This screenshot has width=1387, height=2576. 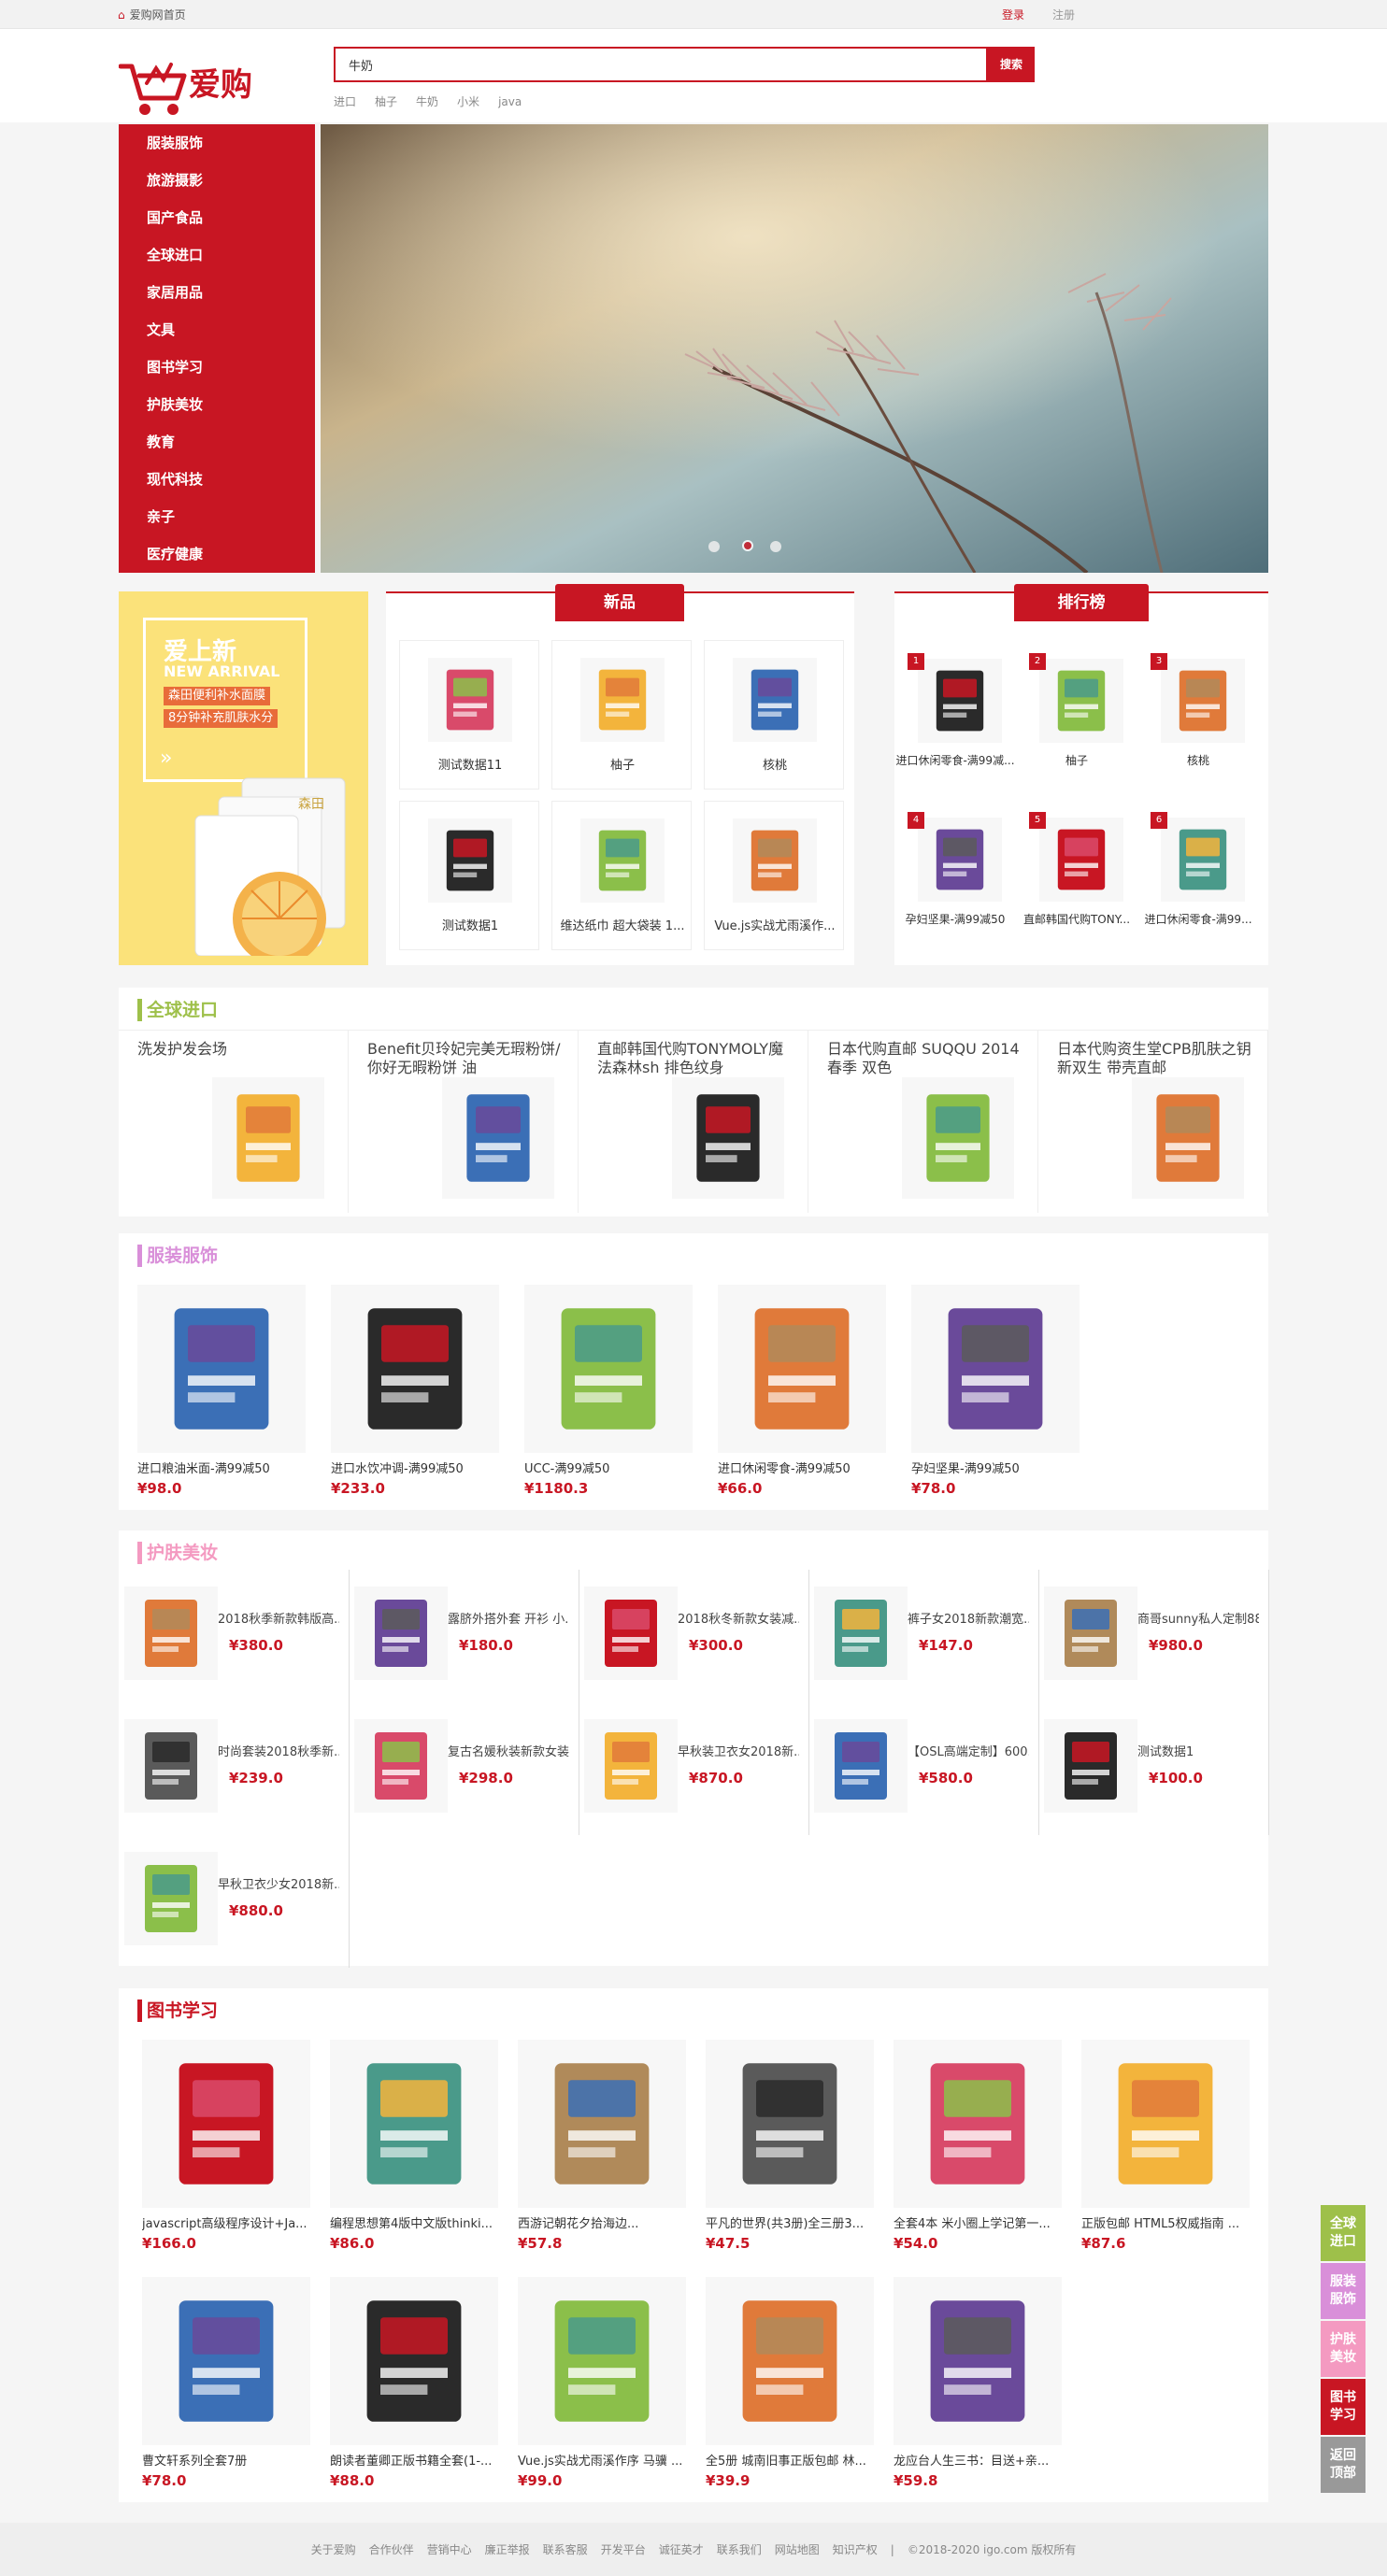 I want to click on ranking-item: 4 孕妇坚果-满99减50, so click(x=955, y=881).